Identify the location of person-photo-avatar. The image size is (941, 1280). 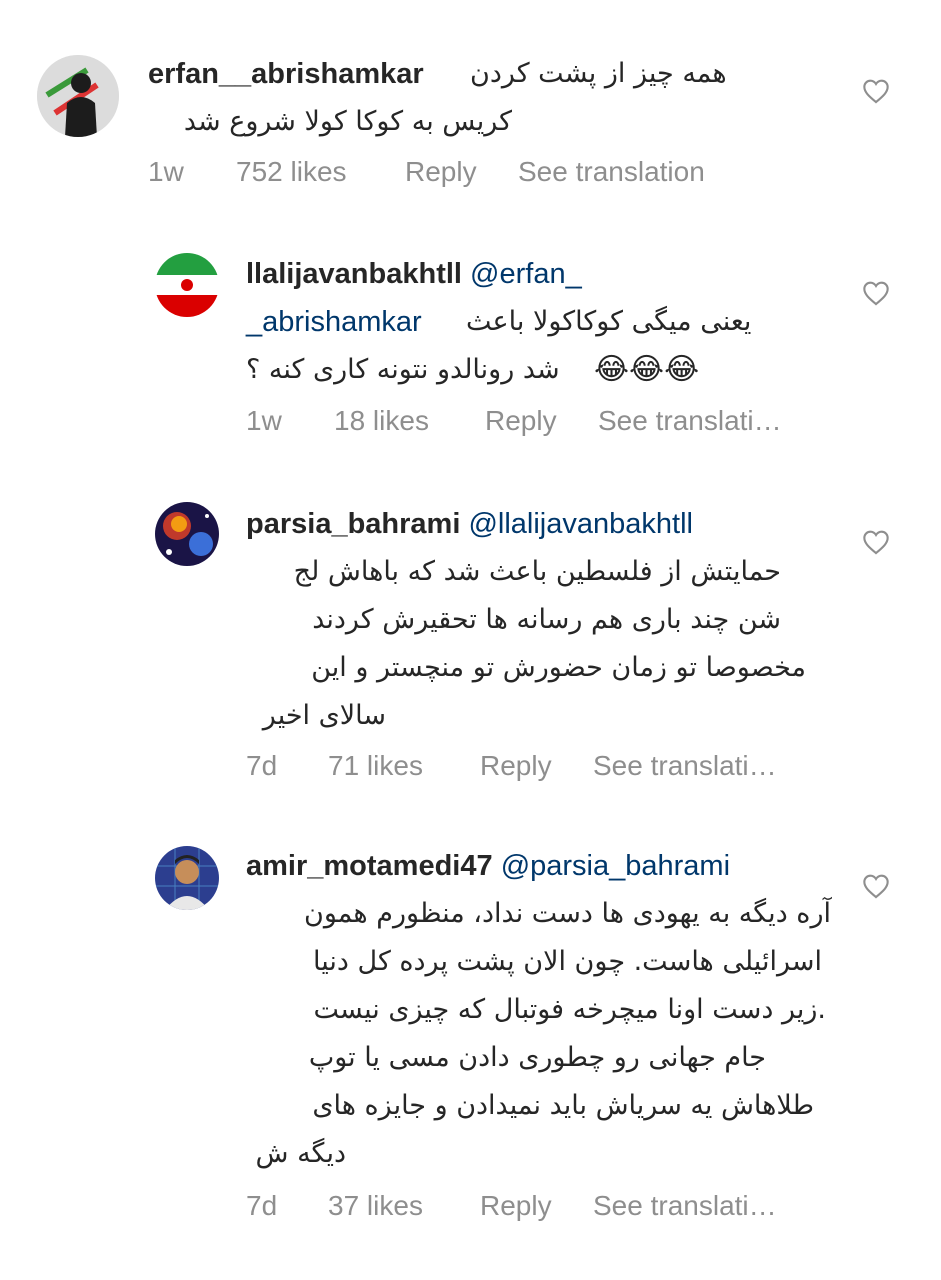
(187, 878).